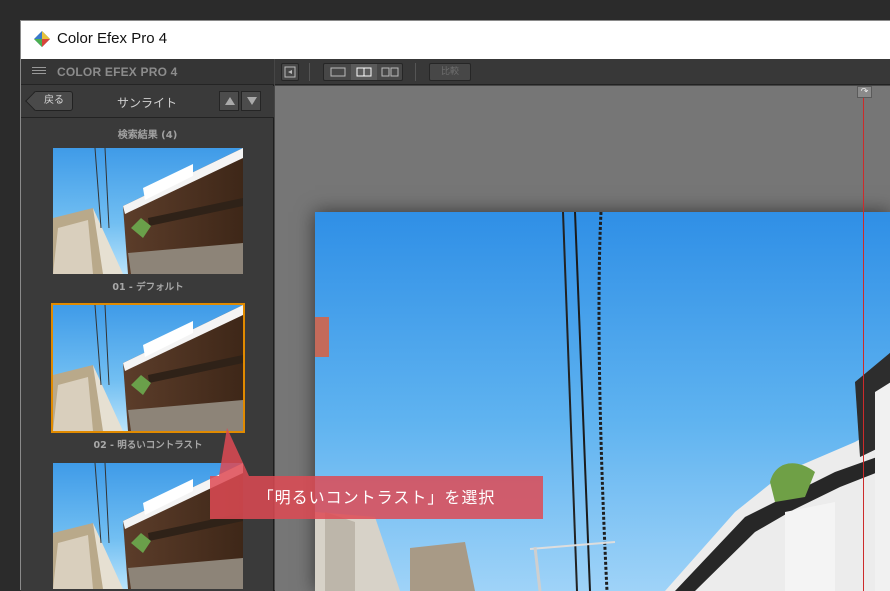 This screenshot has width=890, height=591. Describe the element at coordinates (338, 72) in the screenshot. I see `single-view-icon` at that location.